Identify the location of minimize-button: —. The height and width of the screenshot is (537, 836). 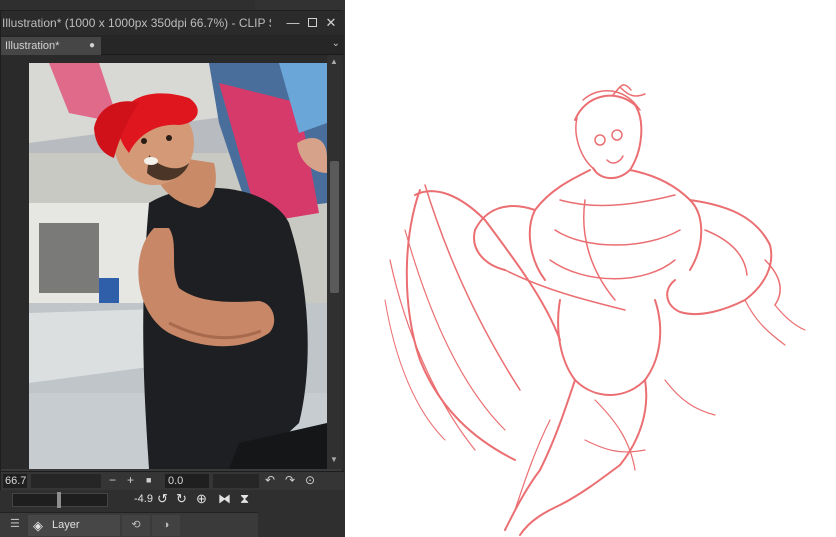
(293, 23).